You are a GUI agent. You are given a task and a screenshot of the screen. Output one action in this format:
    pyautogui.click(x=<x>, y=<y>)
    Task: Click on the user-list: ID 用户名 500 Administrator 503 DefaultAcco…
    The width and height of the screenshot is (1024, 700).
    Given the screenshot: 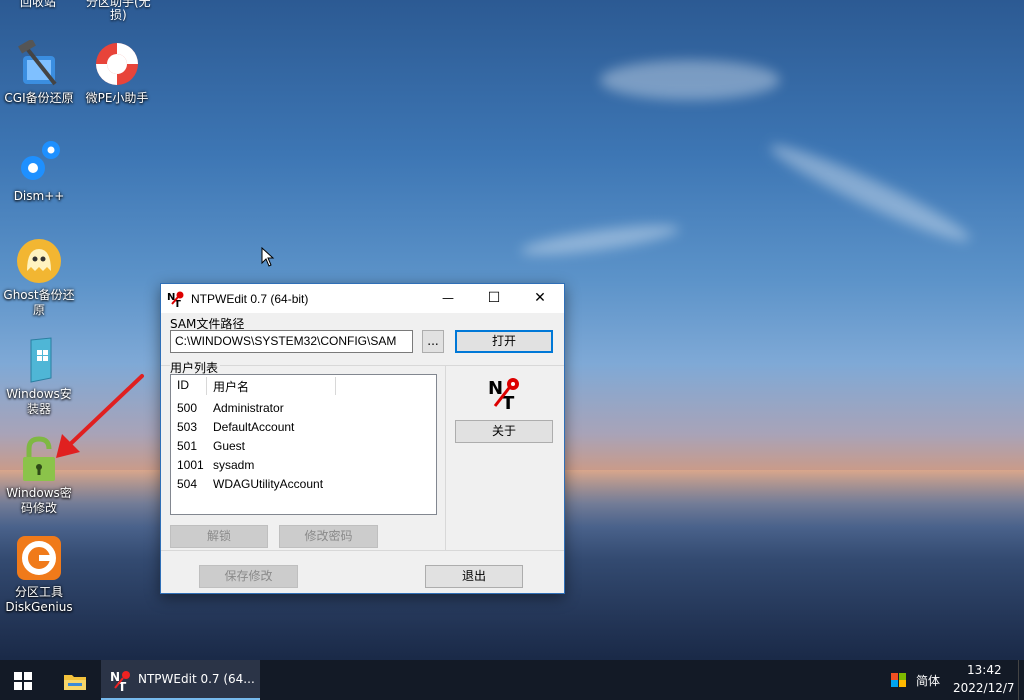 What is the action you would take?
    pyautogui.click(x=303, y=444)
    